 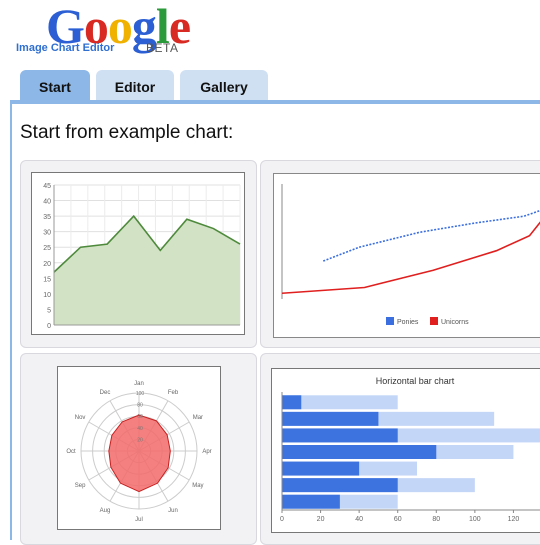 What do you see at coordinates (127, 132) in the screenshot?
I see `section-title: Start from example chart:` at bounding box center [127, 132].